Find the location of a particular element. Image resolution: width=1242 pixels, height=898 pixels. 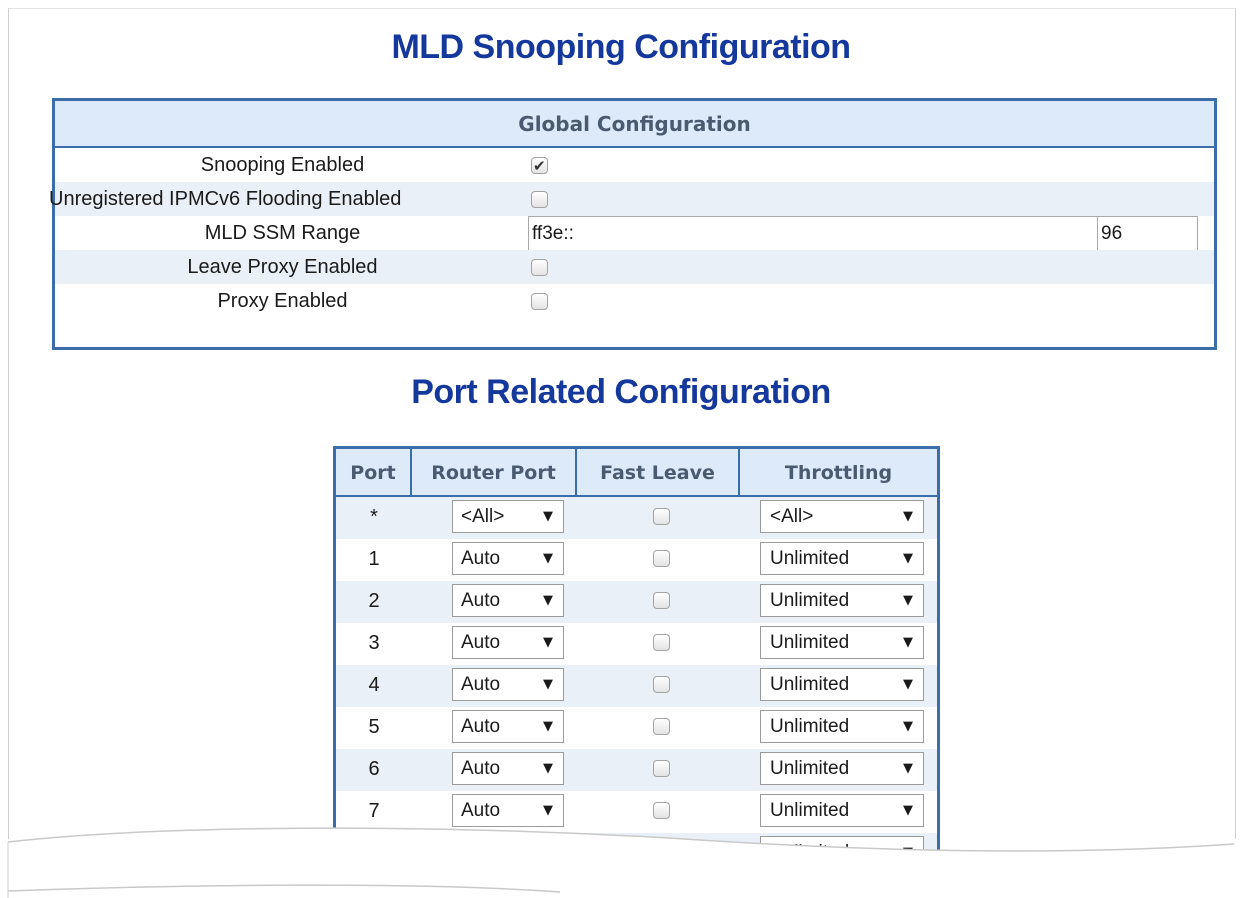

port-cell: 6 is located at coordinates (374, 769).